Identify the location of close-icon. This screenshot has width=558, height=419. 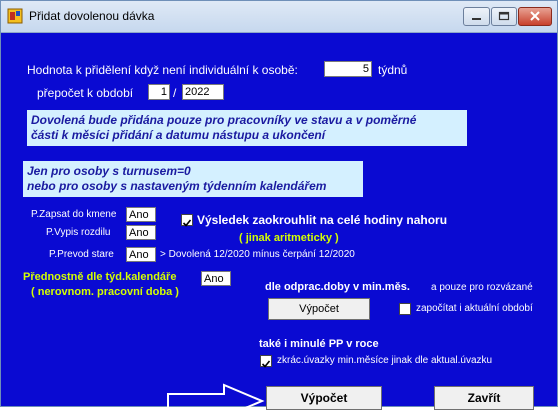
(535, 16).